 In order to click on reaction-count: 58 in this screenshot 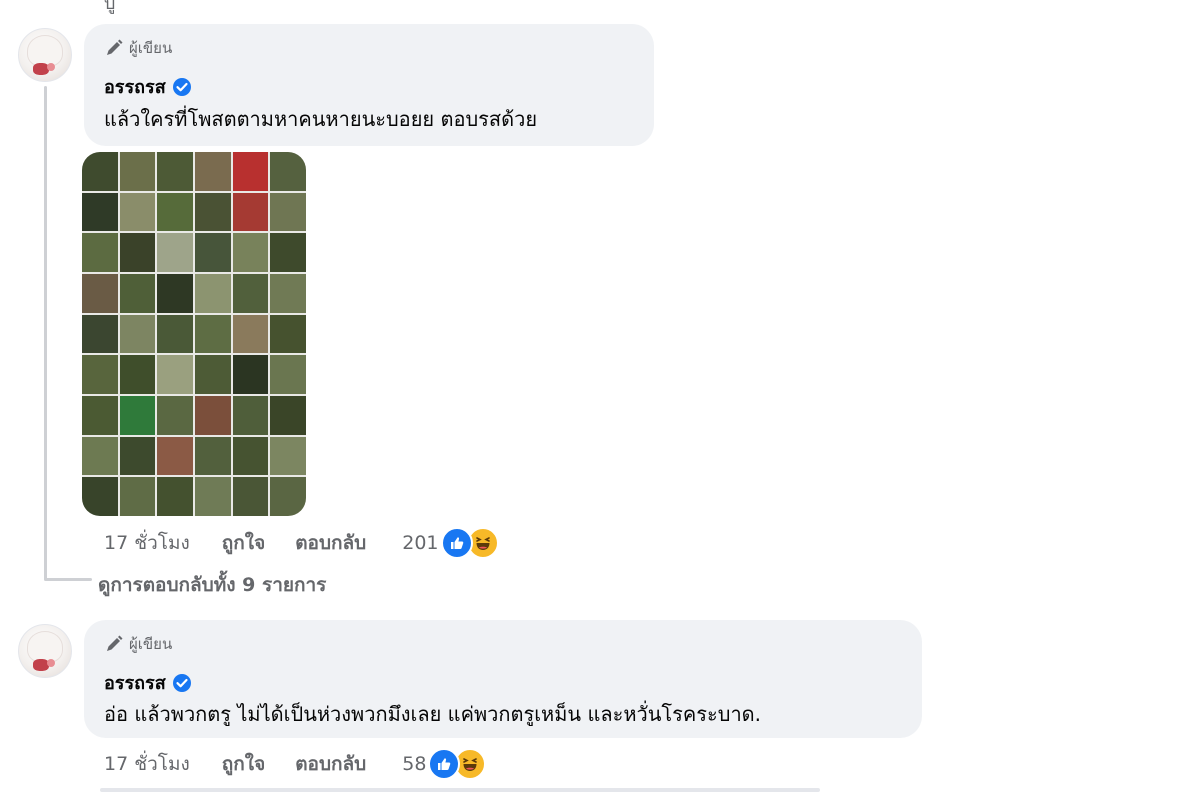, I will do `click(414, 764)`.